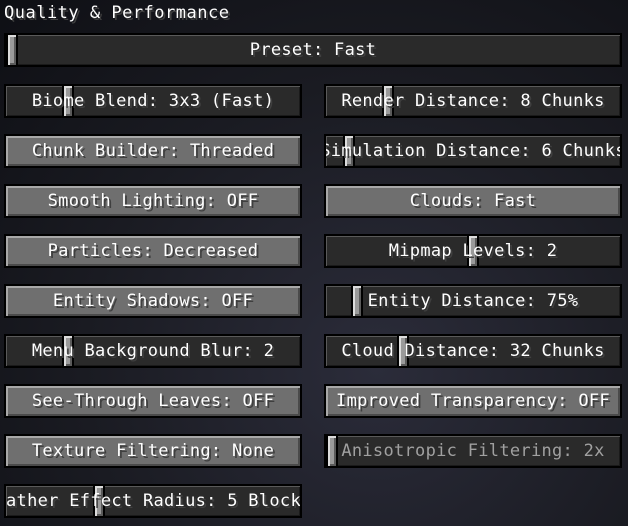 Image resolution: width=628 pixels, height=526 pixels. I want to click on control-label: Entity Distance: 75%, so click(473, 301).